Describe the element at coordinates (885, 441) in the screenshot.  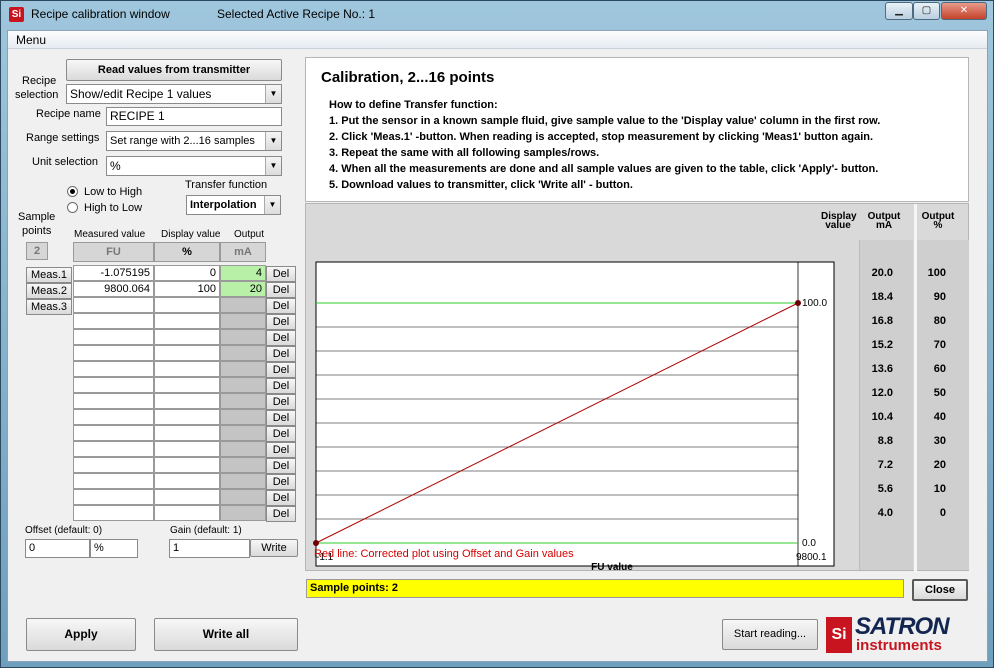
I see `output-ma-value: 8.8` at that location.